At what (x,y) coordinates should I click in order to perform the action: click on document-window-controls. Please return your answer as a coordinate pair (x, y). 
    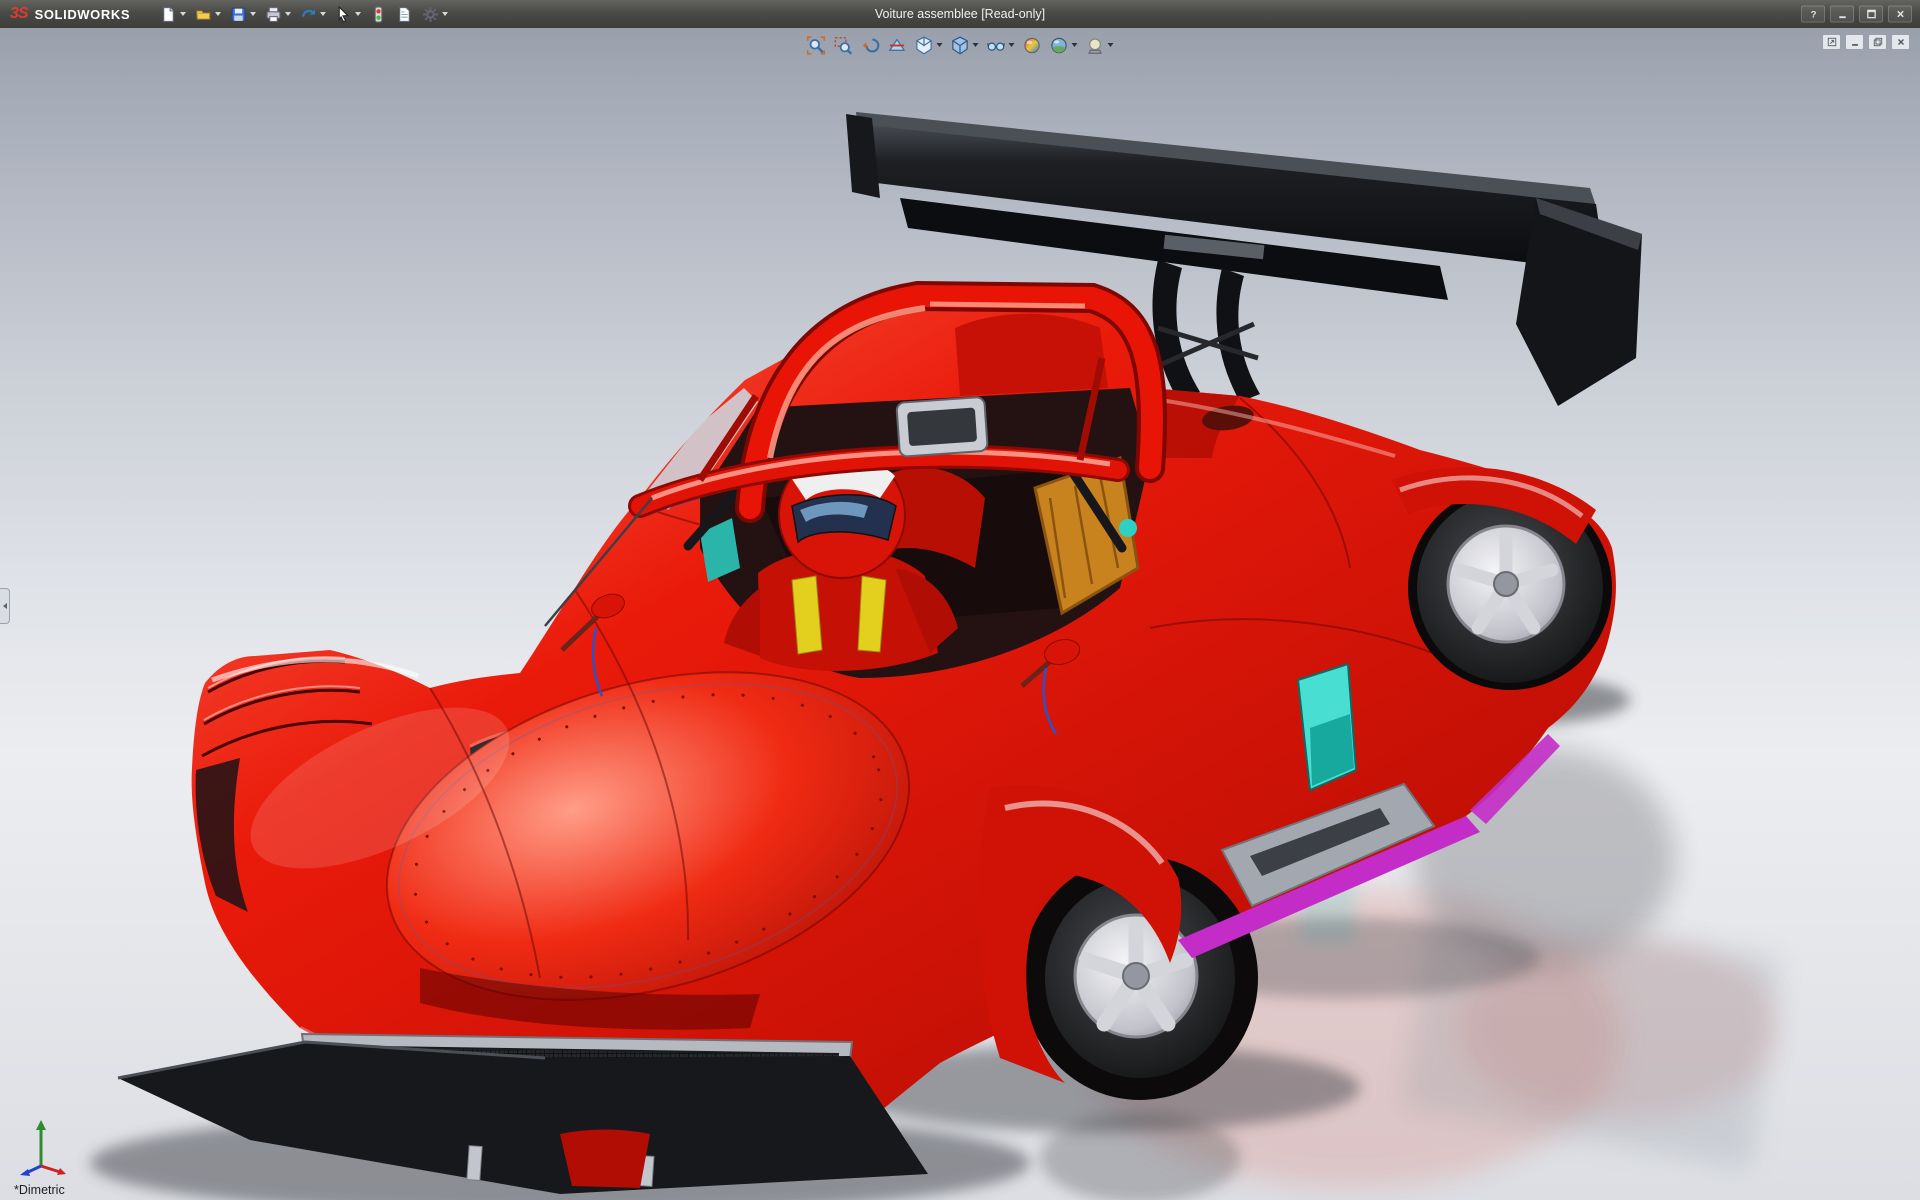
    Looking at the image, I should click on (1866, 42).